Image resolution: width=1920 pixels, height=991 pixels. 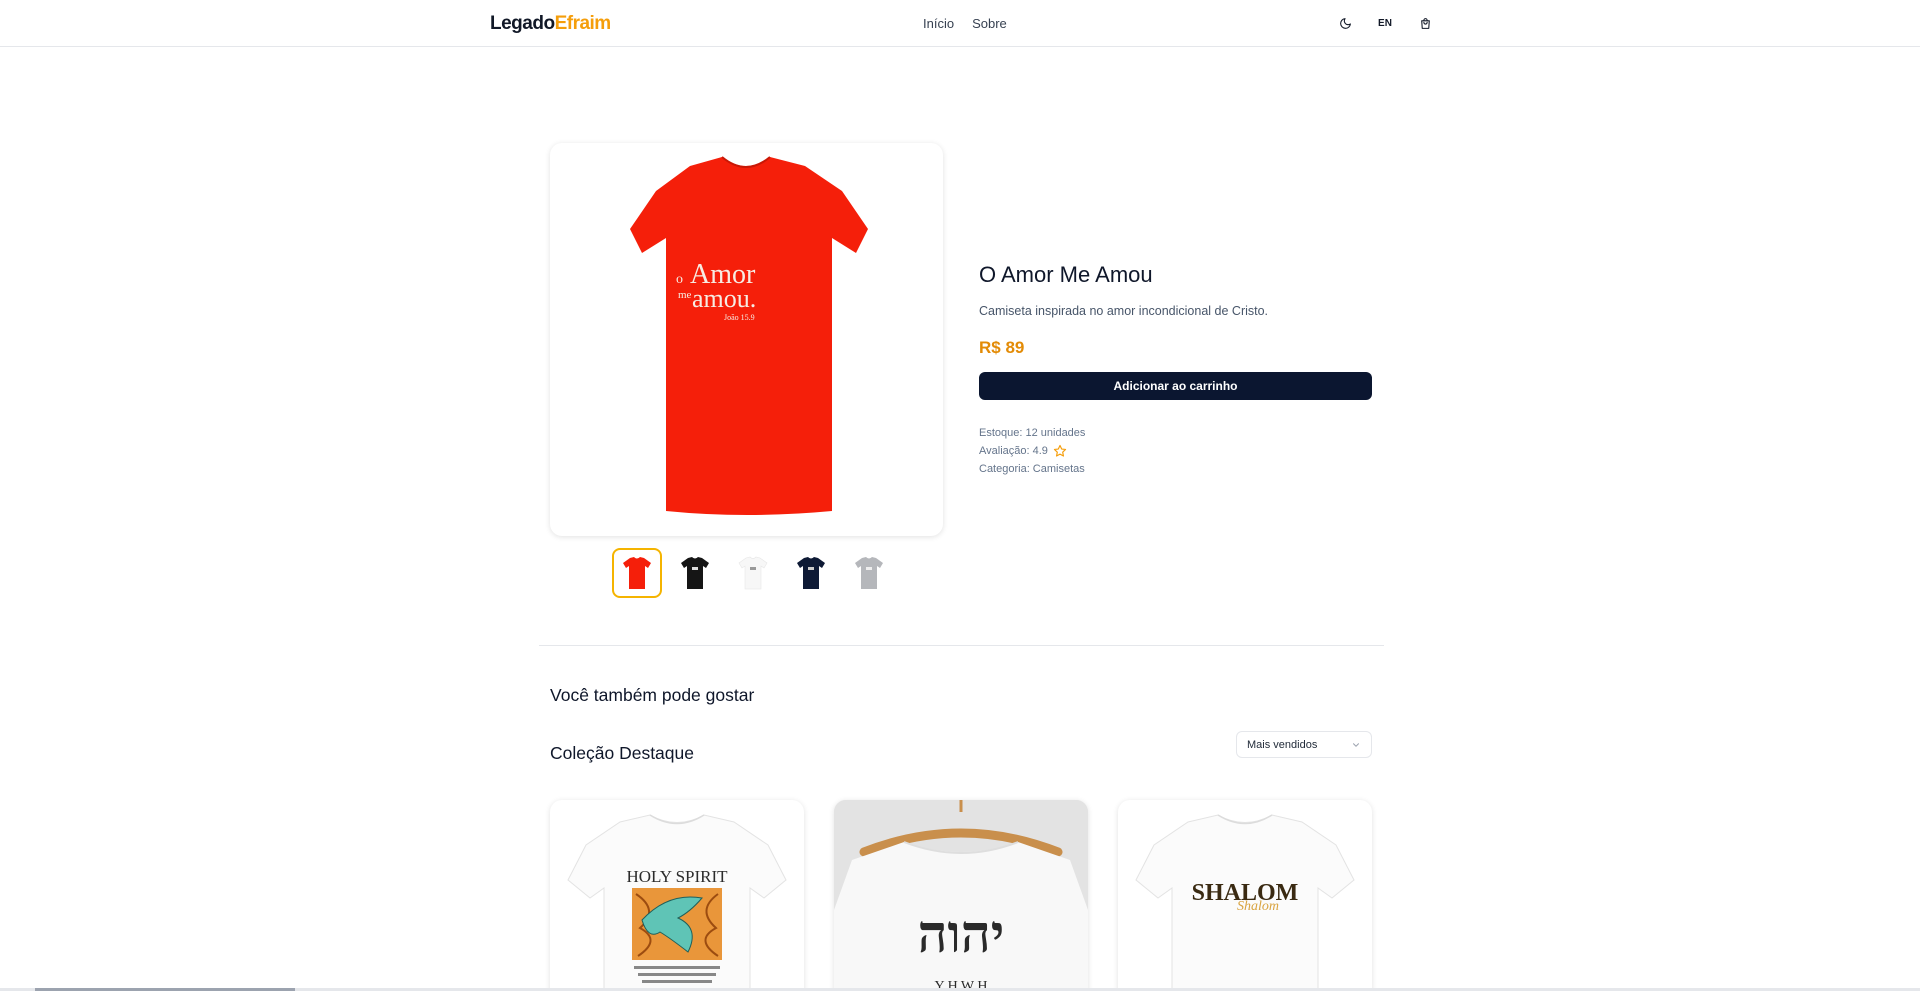 What do you see at coordinates (961, 645) in the screenshot?
I see `section-divider` at bounding box center [961, 645].